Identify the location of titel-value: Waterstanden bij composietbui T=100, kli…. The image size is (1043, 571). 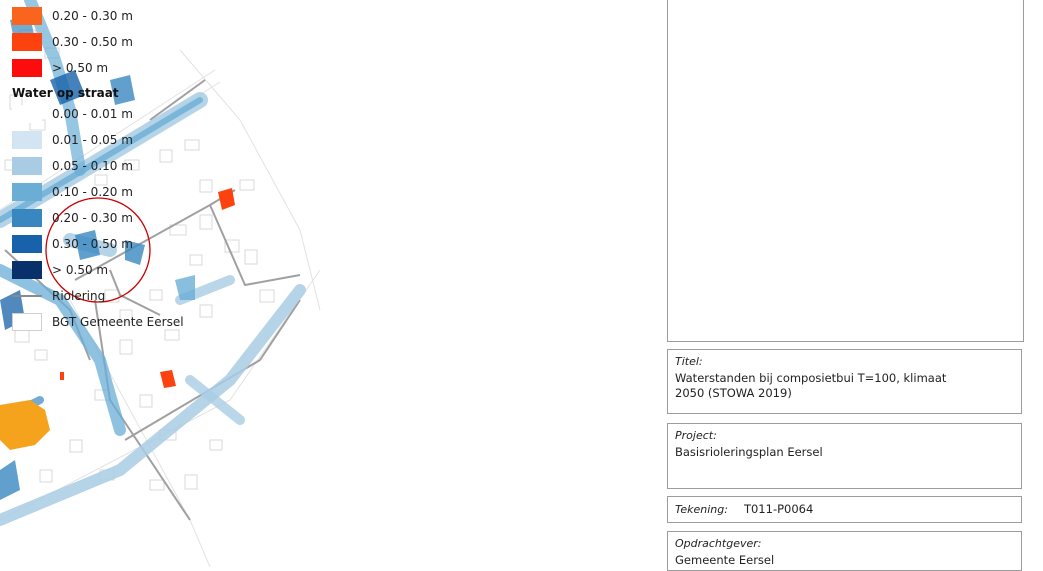
(811, 385).